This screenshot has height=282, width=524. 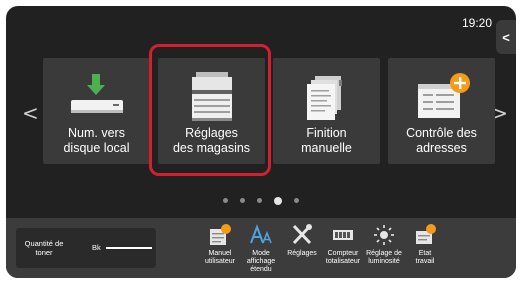 What do you see at coordinates (425, 257) in the screenshot?
I see `job-status-label: Etat travail` at bounding box center [425, 257].